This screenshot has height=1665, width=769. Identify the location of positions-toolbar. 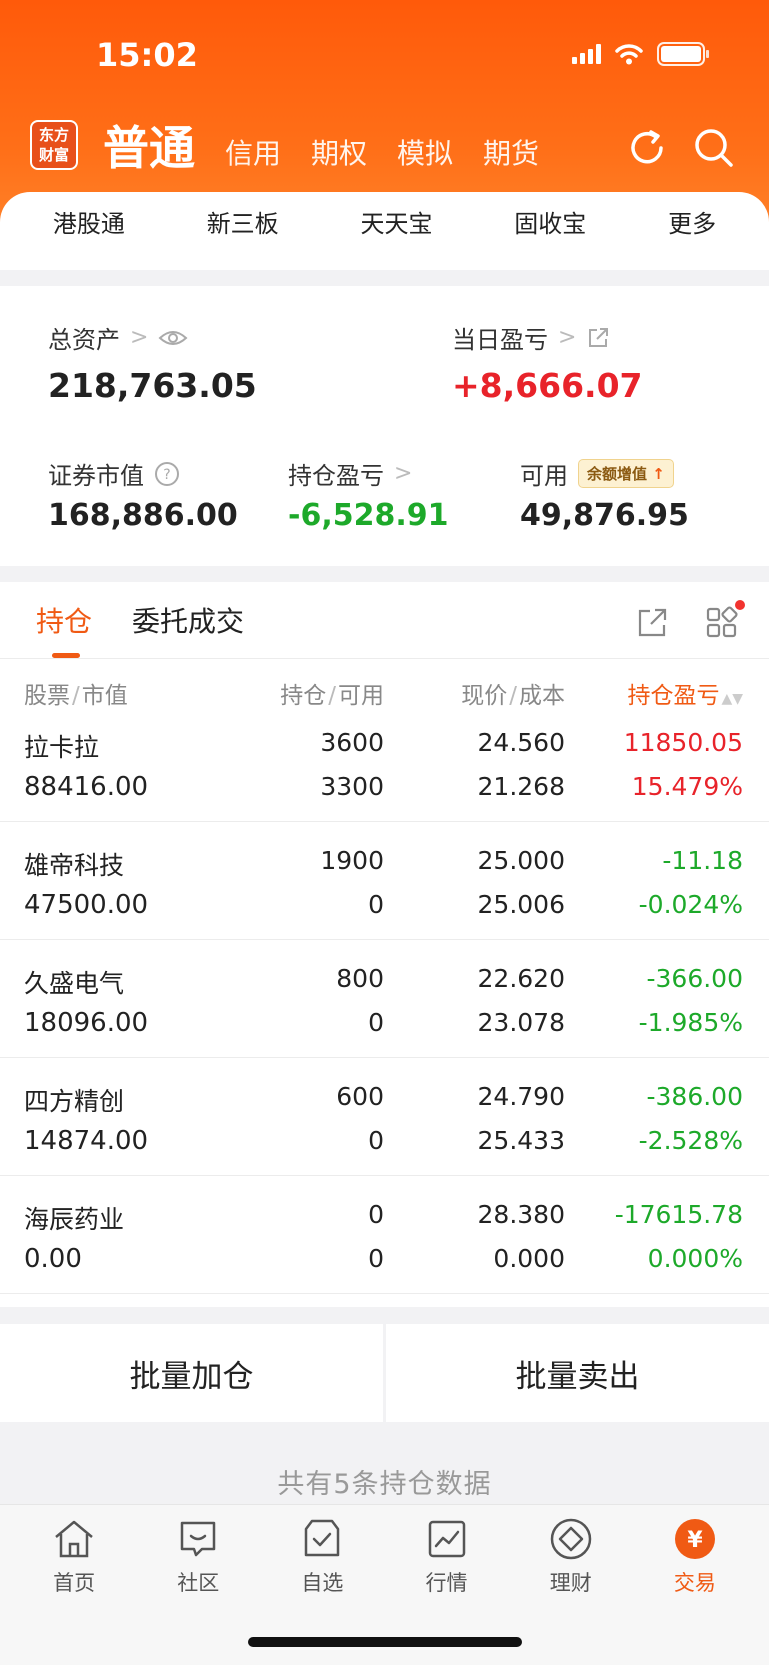
(690, 622).